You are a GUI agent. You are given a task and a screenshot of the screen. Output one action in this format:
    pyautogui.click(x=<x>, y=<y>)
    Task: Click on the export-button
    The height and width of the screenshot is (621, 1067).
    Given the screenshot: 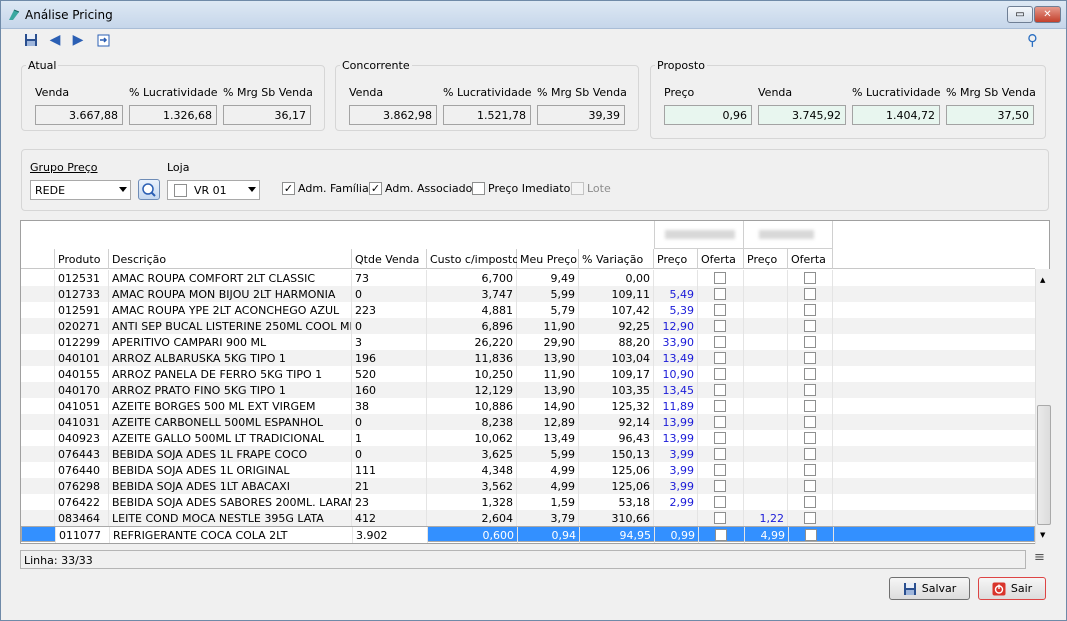 What is the action you would take?
    pyautogui.click(x=103, y=40)
    